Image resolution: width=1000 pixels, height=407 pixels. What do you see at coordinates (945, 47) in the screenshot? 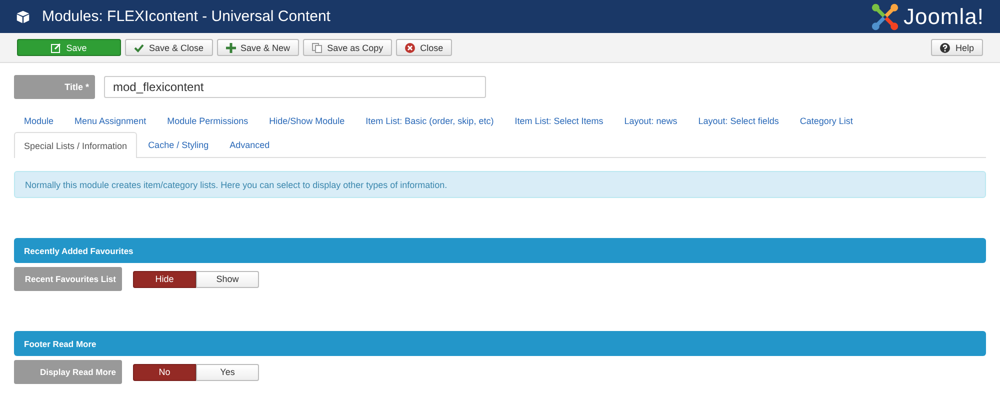
I see `help-icon` at bounding box center [945, 47].